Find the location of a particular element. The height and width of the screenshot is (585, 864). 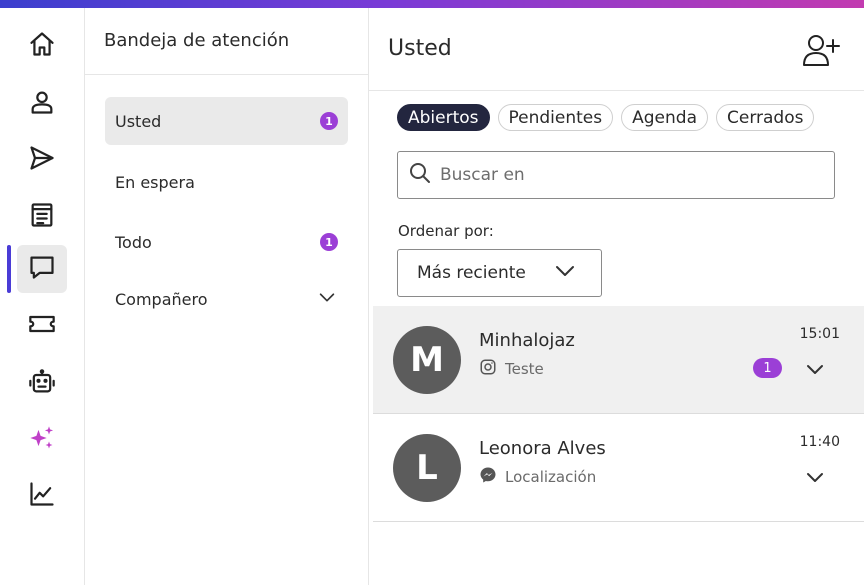

document-icon is located at coordinates (42, 217).